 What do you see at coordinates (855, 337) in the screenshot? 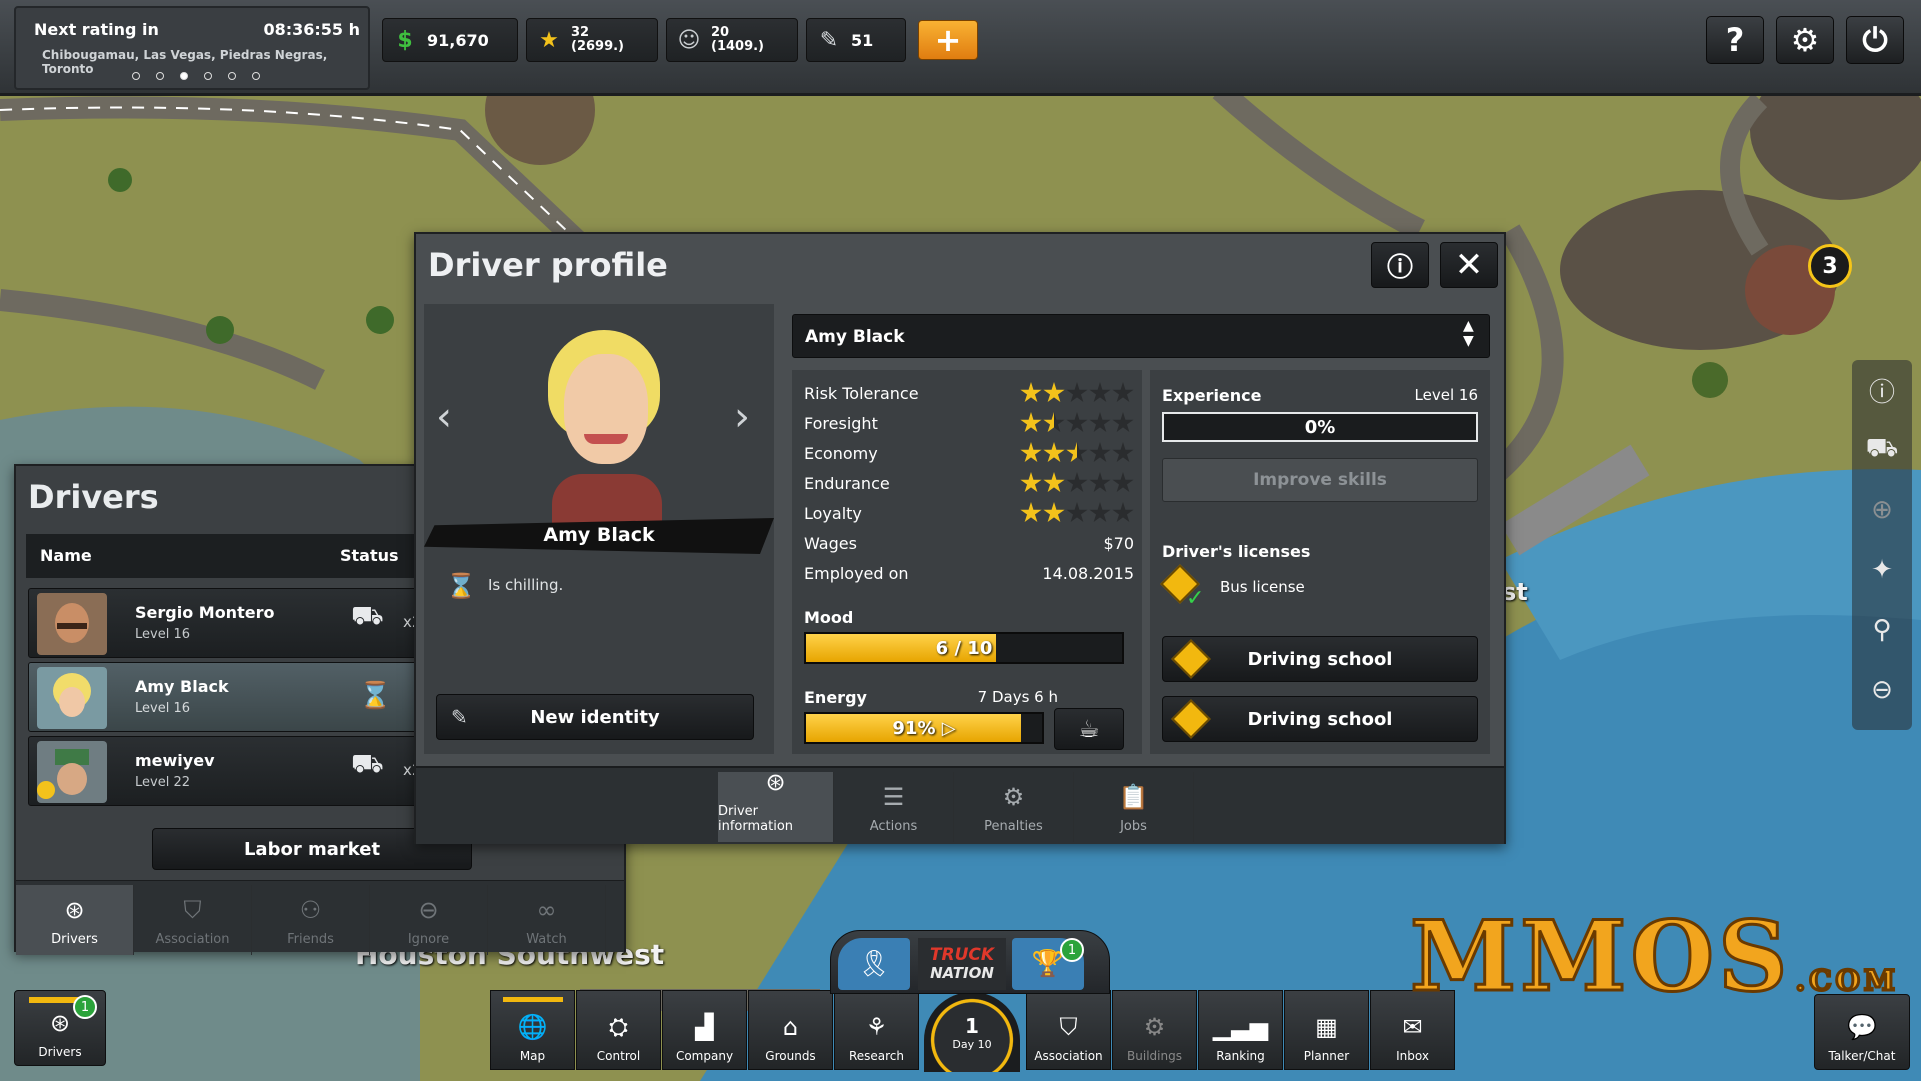
I see `selected-driver-name: Amy Black` at bounding box center [855, 337].